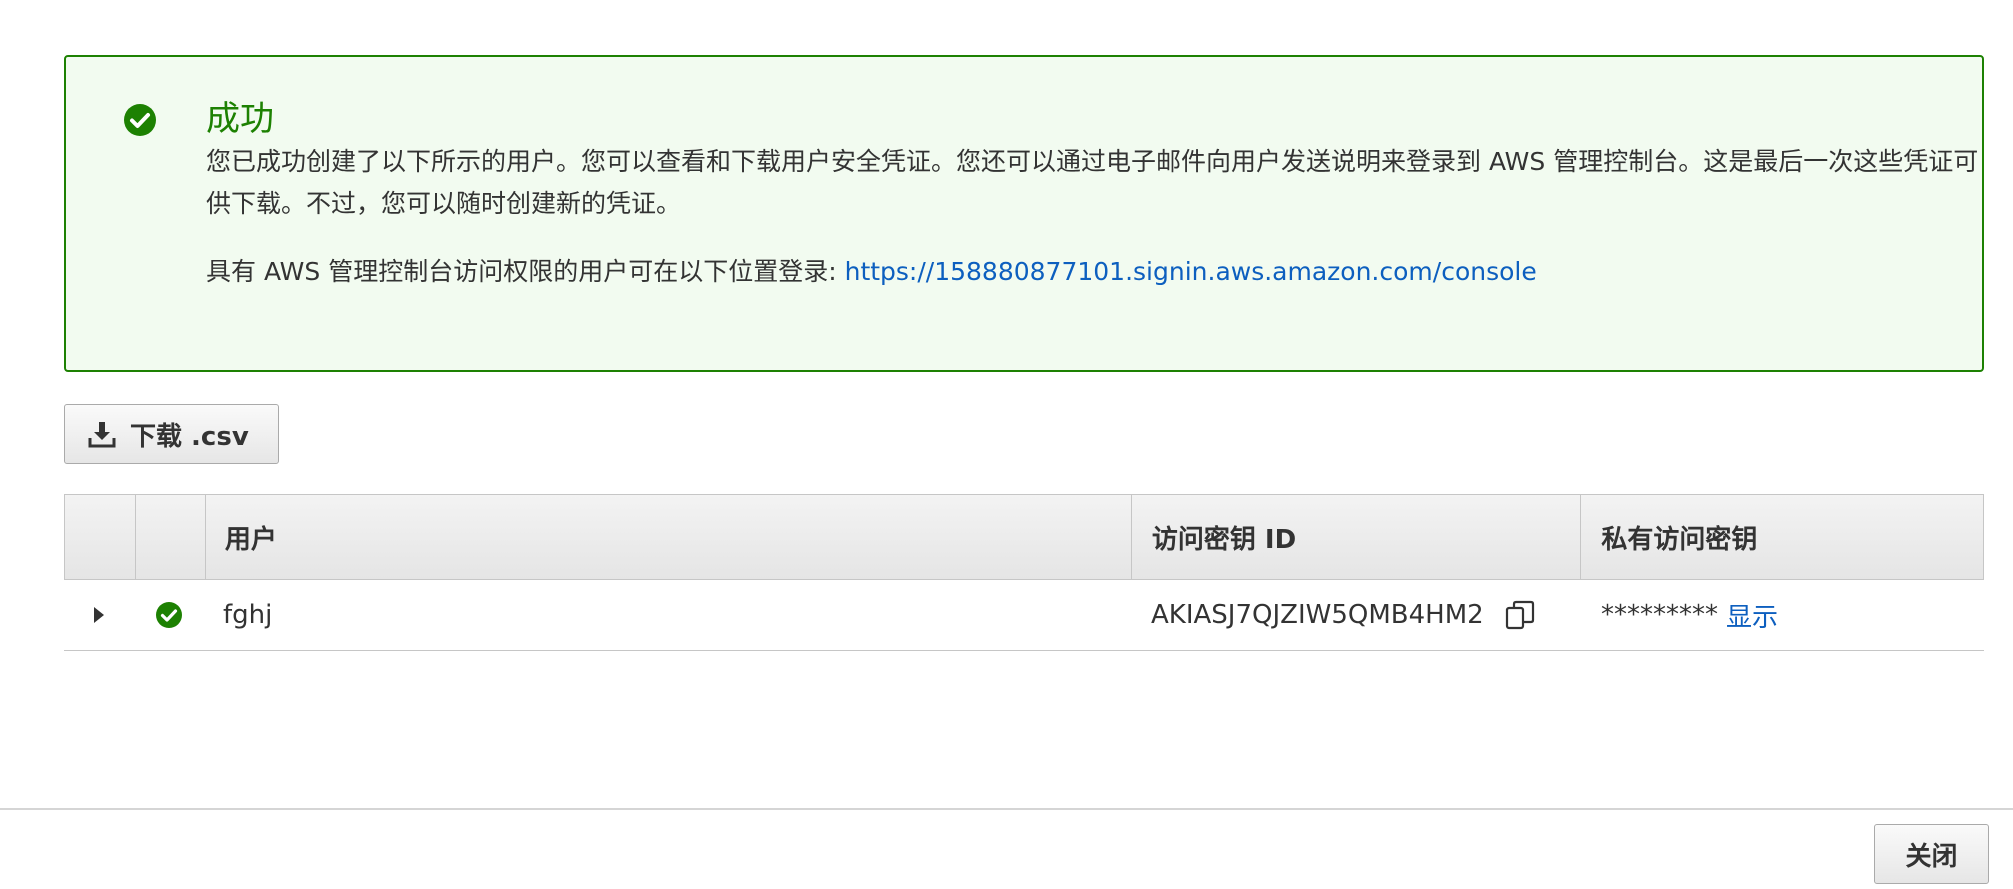 This screenshot has width=2013, height=889. Describe the element at coordinates (1752, 615) in the screenshot. I see `show-secret-link: 显示` at that location.